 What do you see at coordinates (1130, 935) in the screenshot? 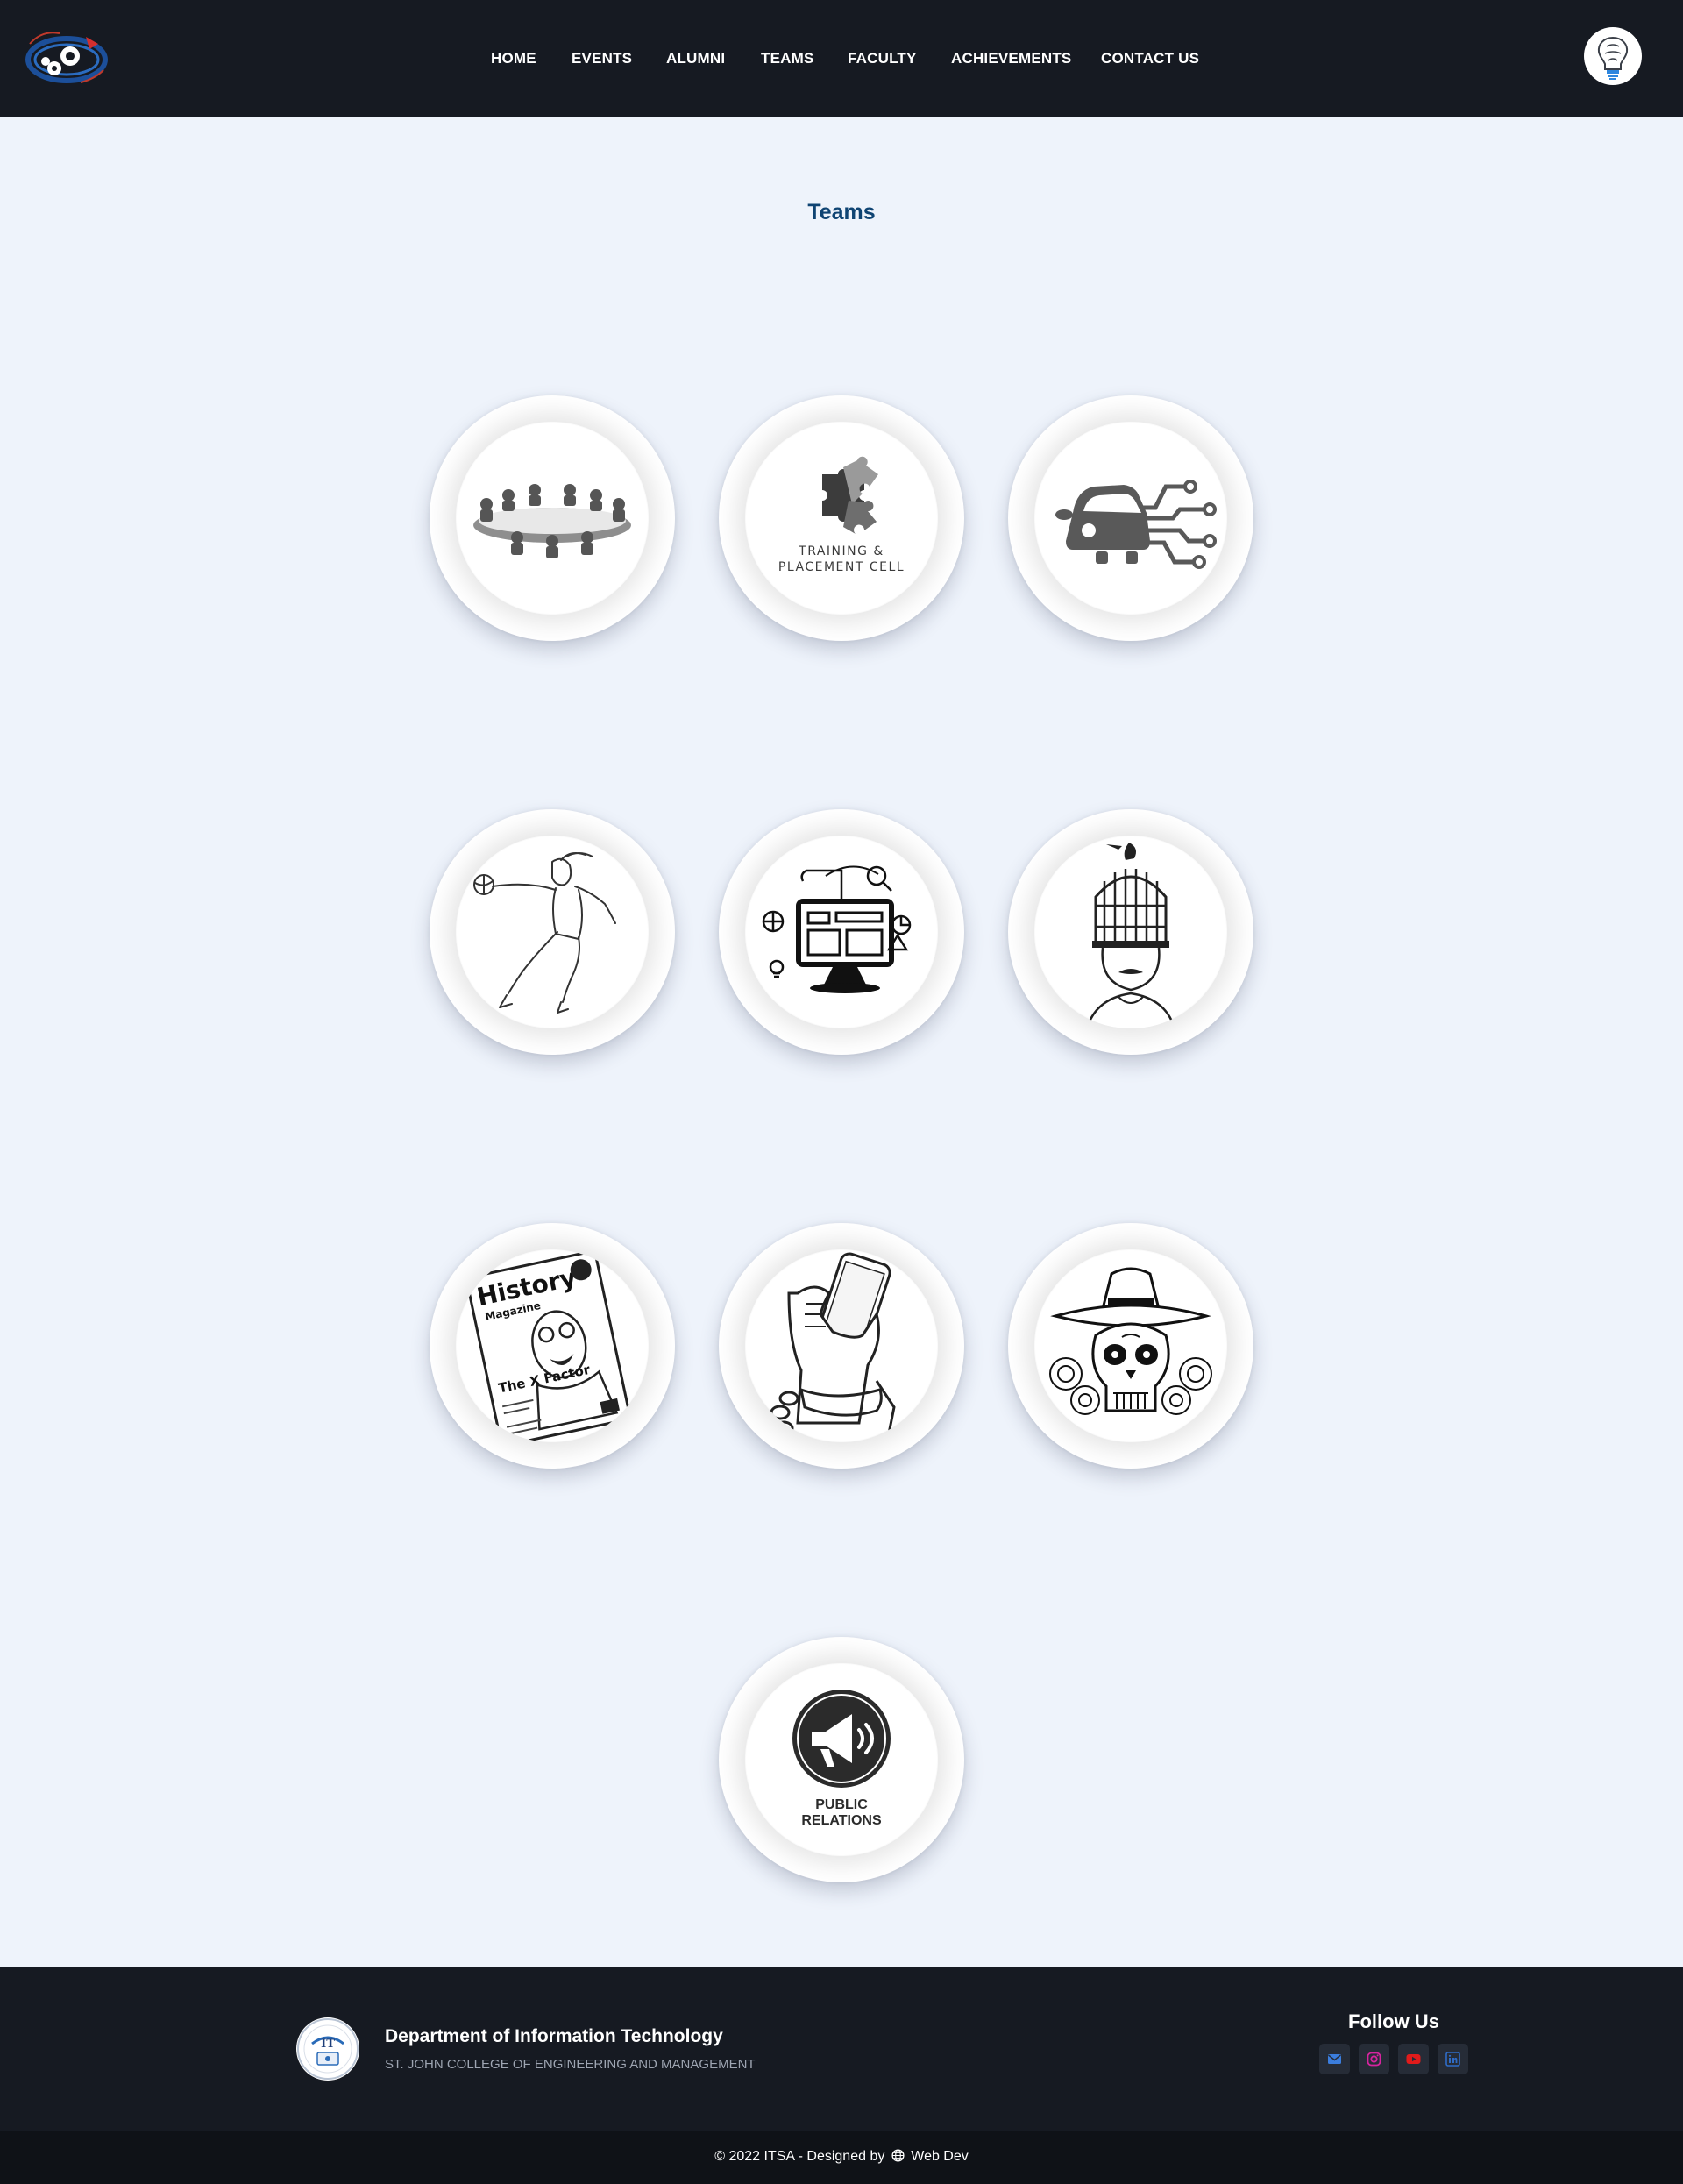
I see `birdcage-head-icon` at bounding box center [1130, 935].